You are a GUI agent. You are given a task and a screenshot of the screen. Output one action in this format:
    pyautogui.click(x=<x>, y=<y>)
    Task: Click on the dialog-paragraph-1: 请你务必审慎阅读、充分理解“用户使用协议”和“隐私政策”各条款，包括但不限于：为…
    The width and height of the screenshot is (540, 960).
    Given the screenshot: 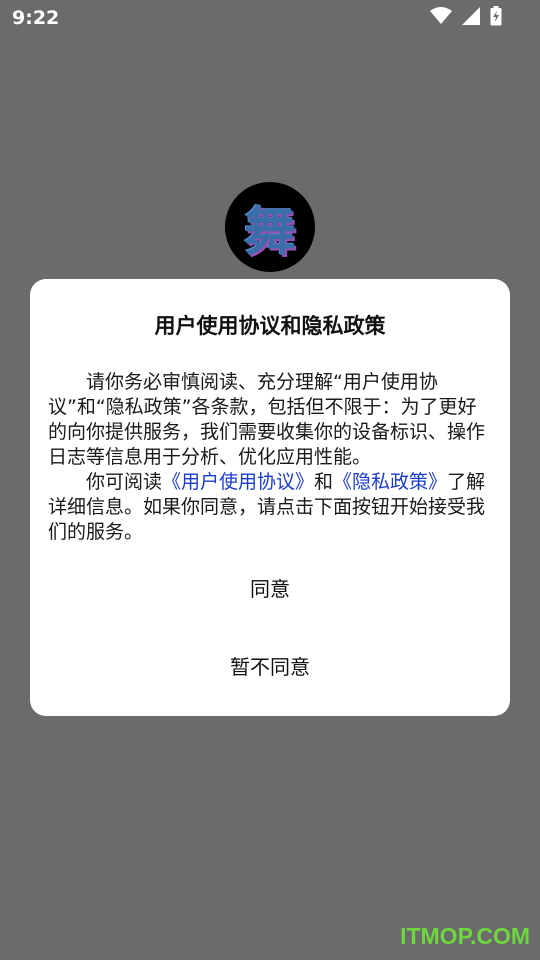 What is the action you would take?
    pyautogui.click(x=267, y=419)
    